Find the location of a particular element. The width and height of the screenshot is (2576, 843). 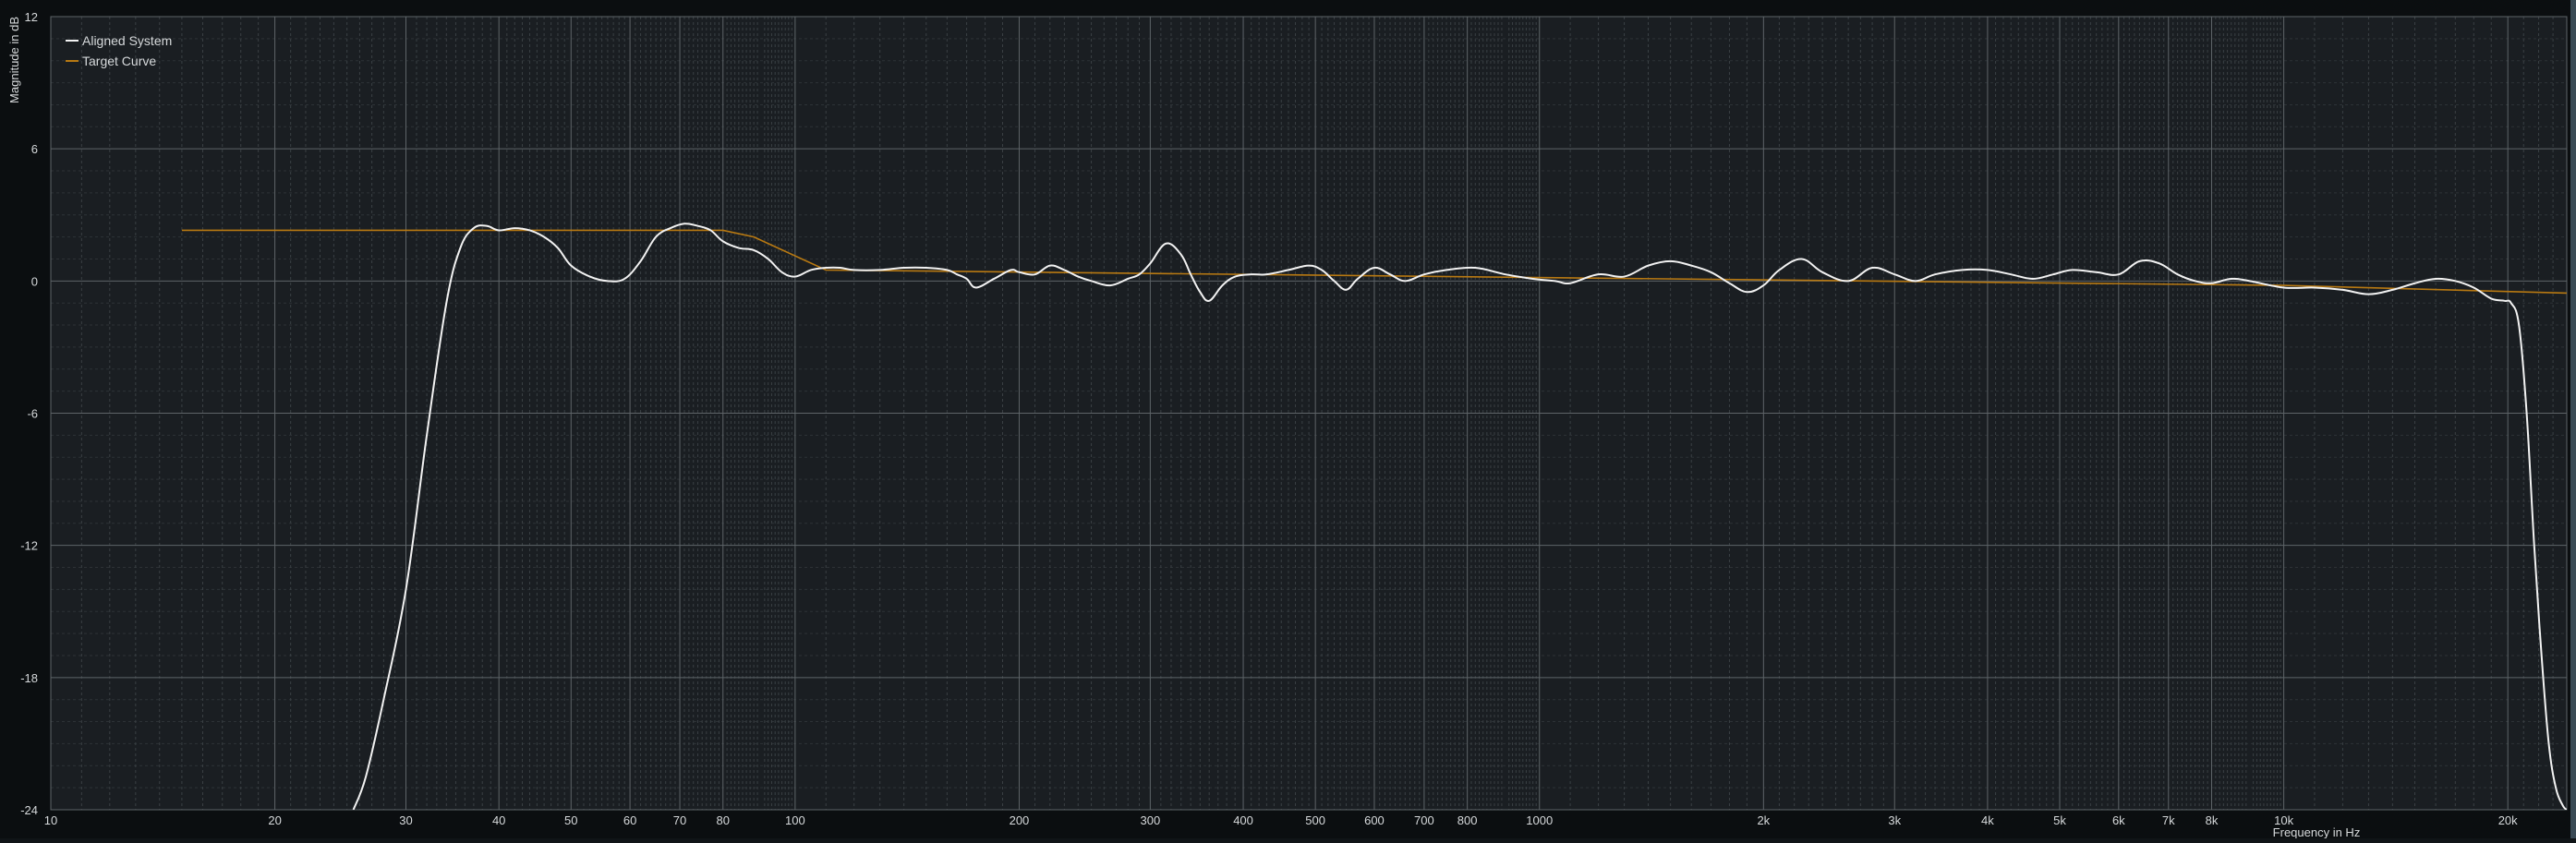

y-tick-label: 12 is located at coordinates (31, 17).